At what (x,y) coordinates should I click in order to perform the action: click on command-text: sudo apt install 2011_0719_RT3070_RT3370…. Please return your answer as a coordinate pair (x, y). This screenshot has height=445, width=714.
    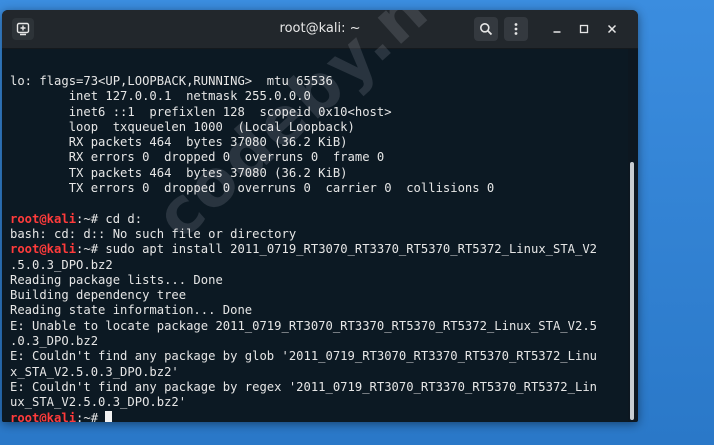
    Looking at the image, I should click on (351, 249).